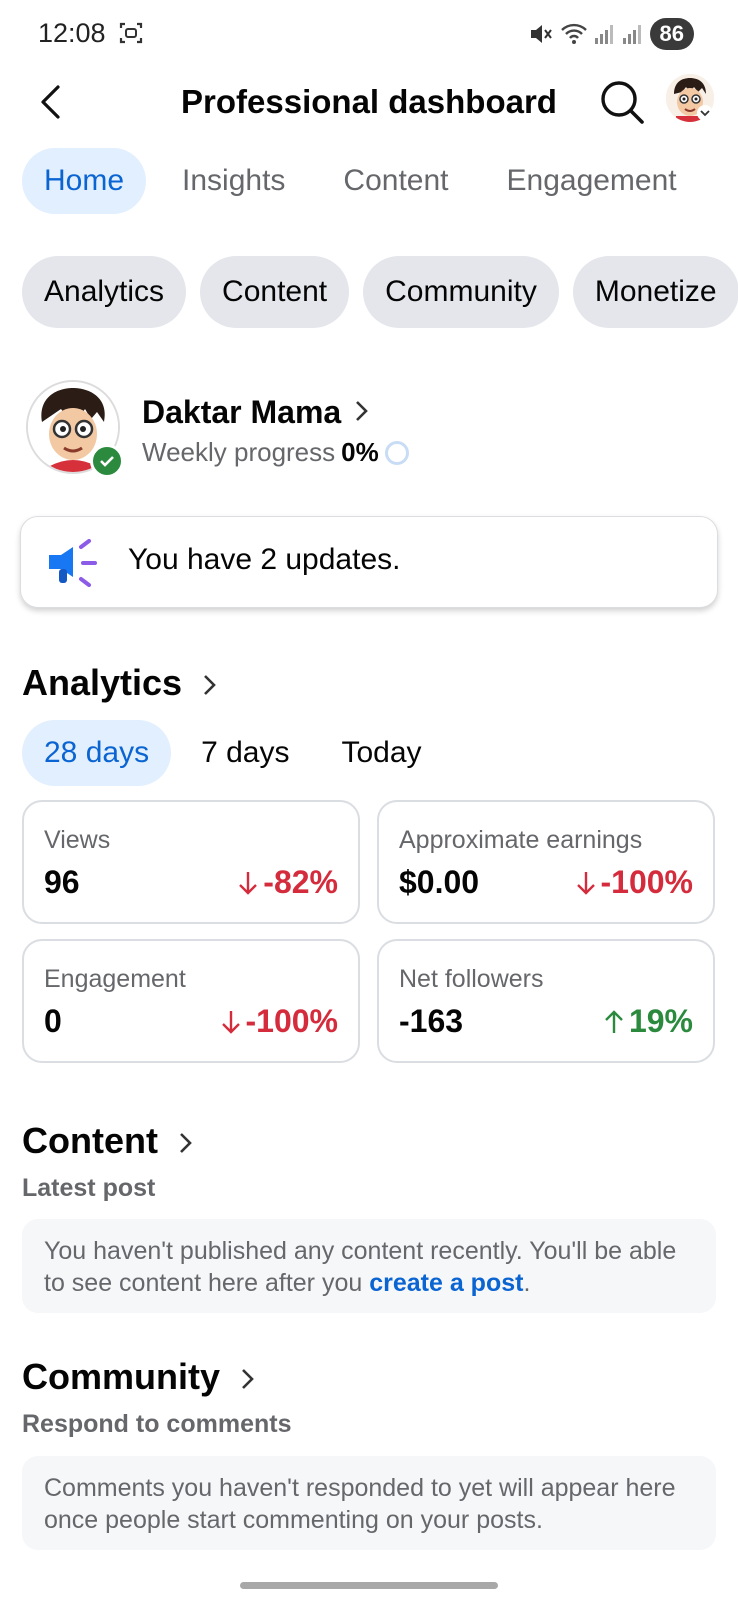 The width and height of the screenshot is (738, 1600). Describe the element at coordinates (371, 430) in the screenshot. I see `profile-summary: Daktar Mama Weekly progress 0%` at that location.